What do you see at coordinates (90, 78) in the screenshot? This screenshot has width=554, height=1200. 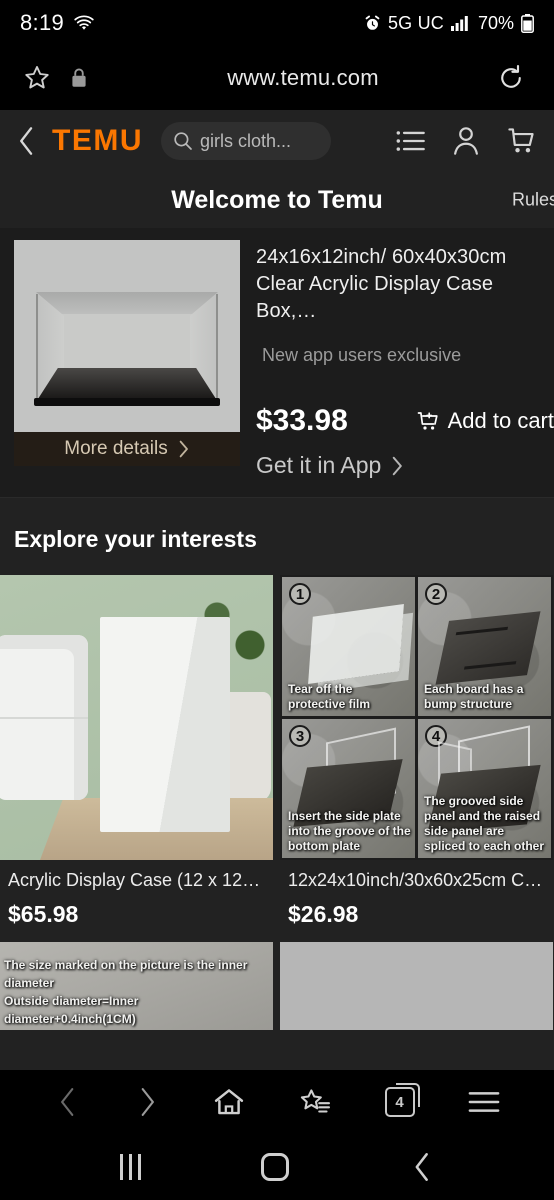 I see `lock-icon` at bounding box center [90, 78].